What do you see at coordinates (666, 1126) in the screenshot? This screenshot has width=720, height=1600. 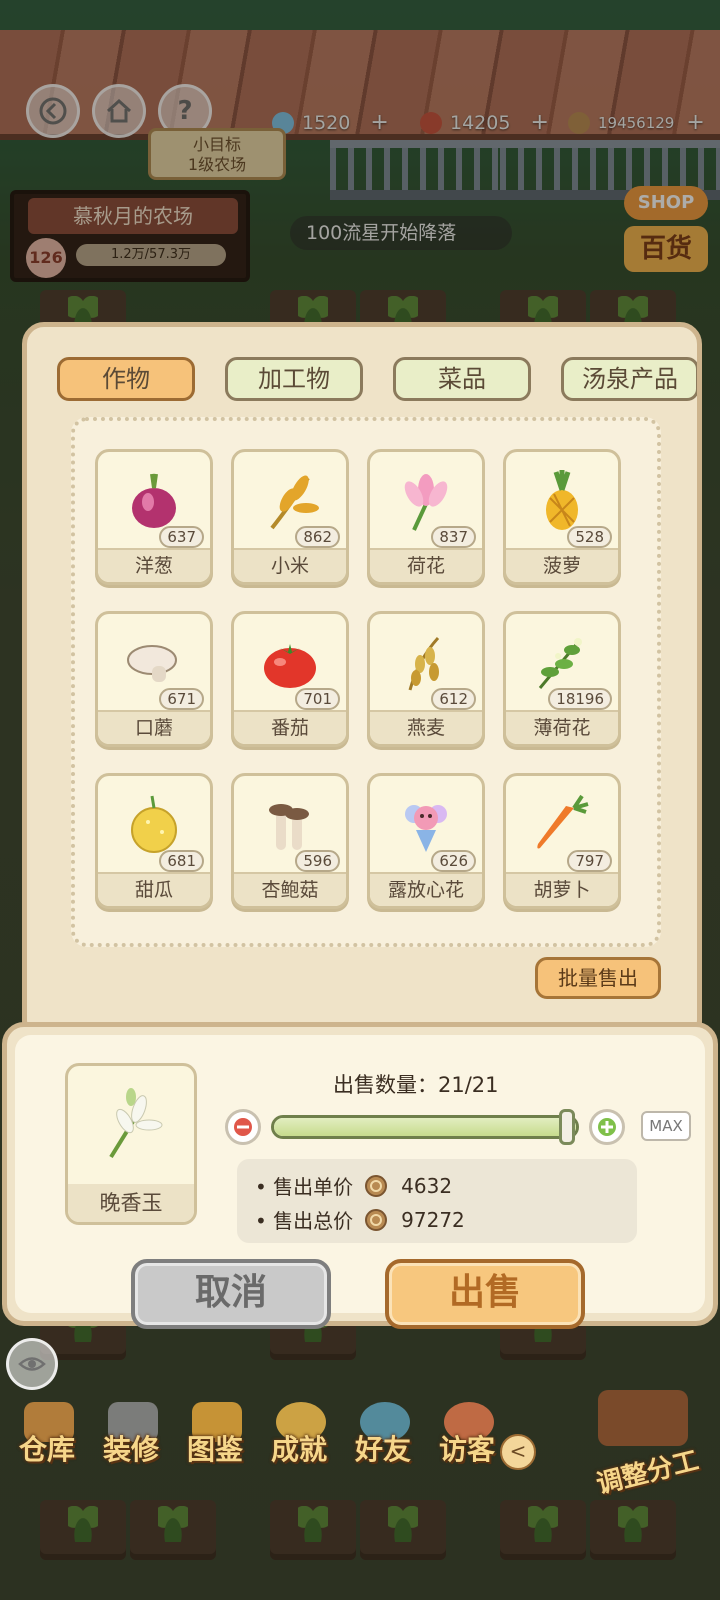 I see `max-quantity-button: MAX` at bounding box center [666, 1126].